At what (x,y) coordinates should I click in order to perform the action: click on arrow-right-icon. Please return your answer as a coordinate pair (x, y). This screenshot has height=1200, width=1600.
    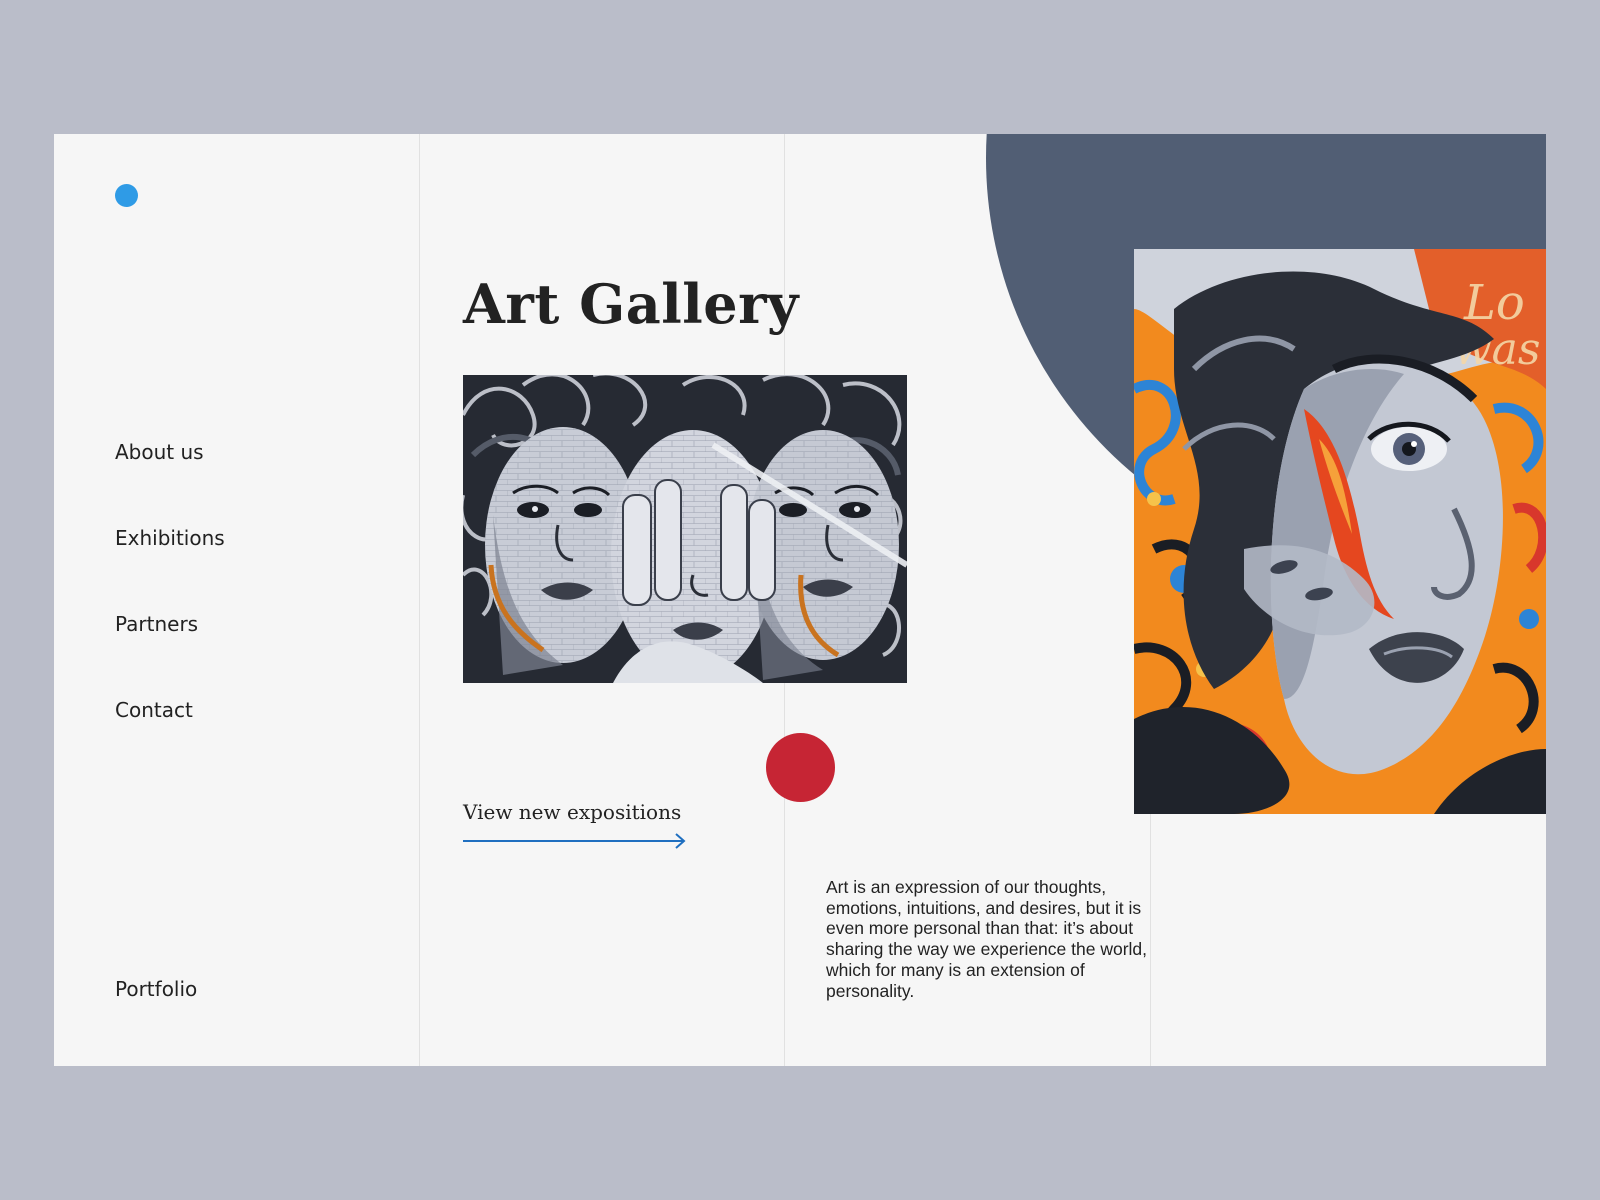
    Looking at the image, I should click on (575, 843).